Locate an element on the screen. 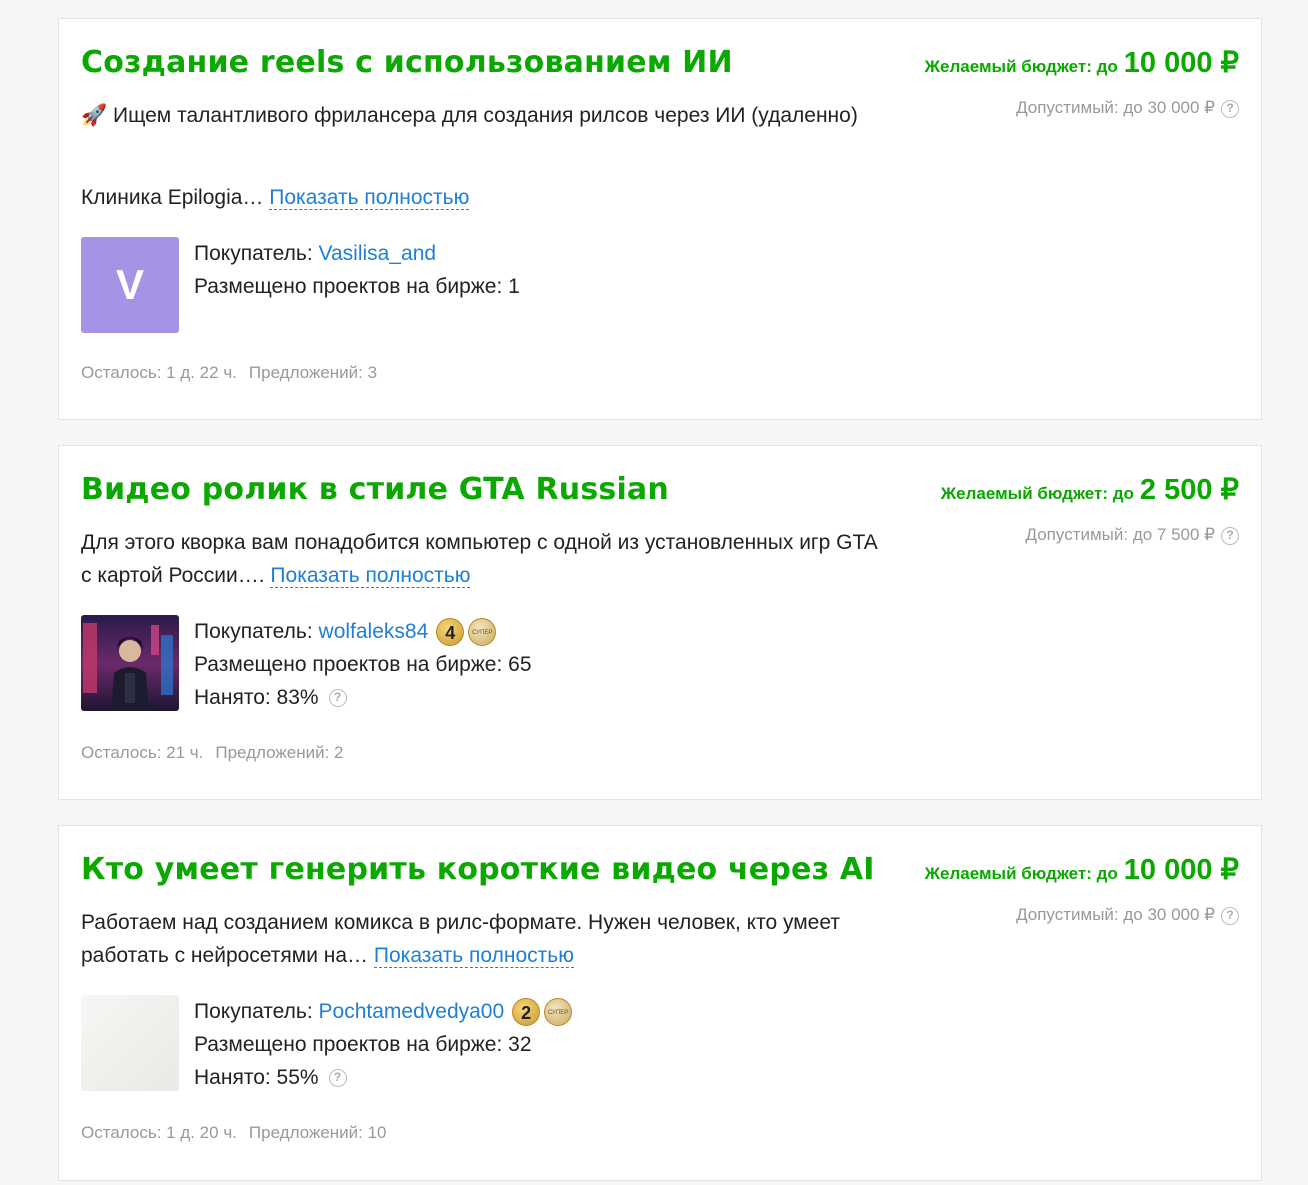 This screenshot has height=1185, width=1308. projects-posted: Размещено проектов на бирже: 65 is located at coordinates (363, 664).